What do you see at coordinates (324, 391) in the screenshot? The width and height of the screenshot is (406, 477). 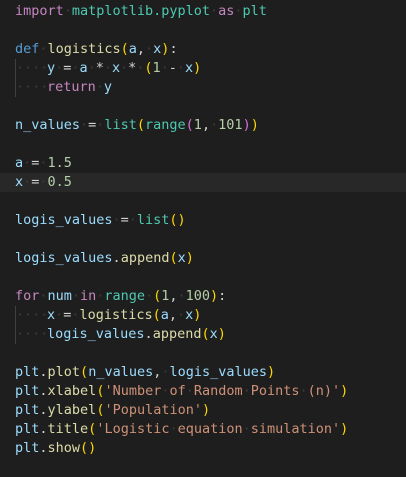 I see `code-token: (n)'` at bounding box center [324, 391].